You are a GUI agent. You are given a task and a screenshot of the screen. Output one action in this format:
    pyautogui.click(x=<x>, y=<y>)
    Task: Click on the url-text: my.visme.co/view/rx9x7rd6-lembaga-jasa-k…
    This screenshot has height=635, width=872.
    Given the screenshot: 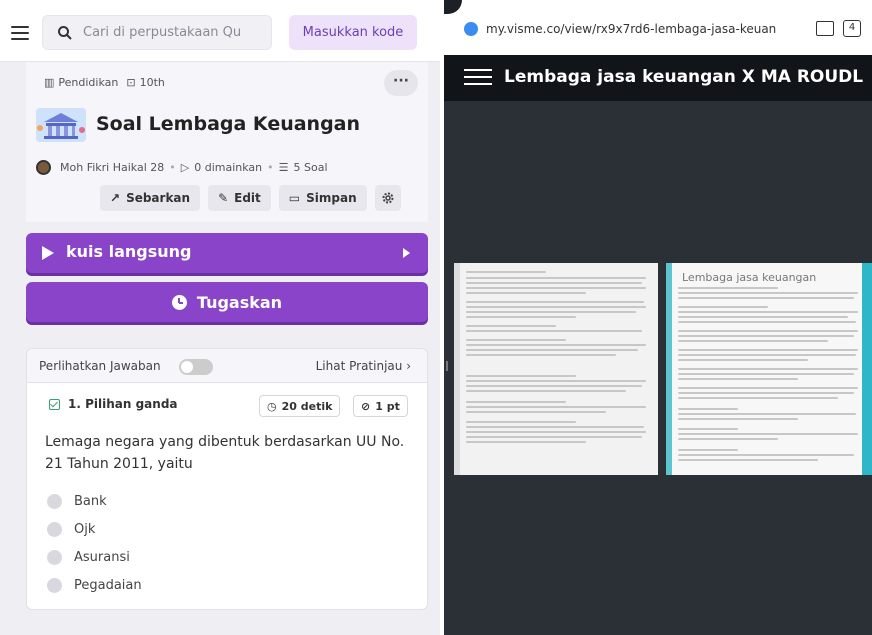 What is the action you would take?
    pyautogui.click(x=631, y=29)
    